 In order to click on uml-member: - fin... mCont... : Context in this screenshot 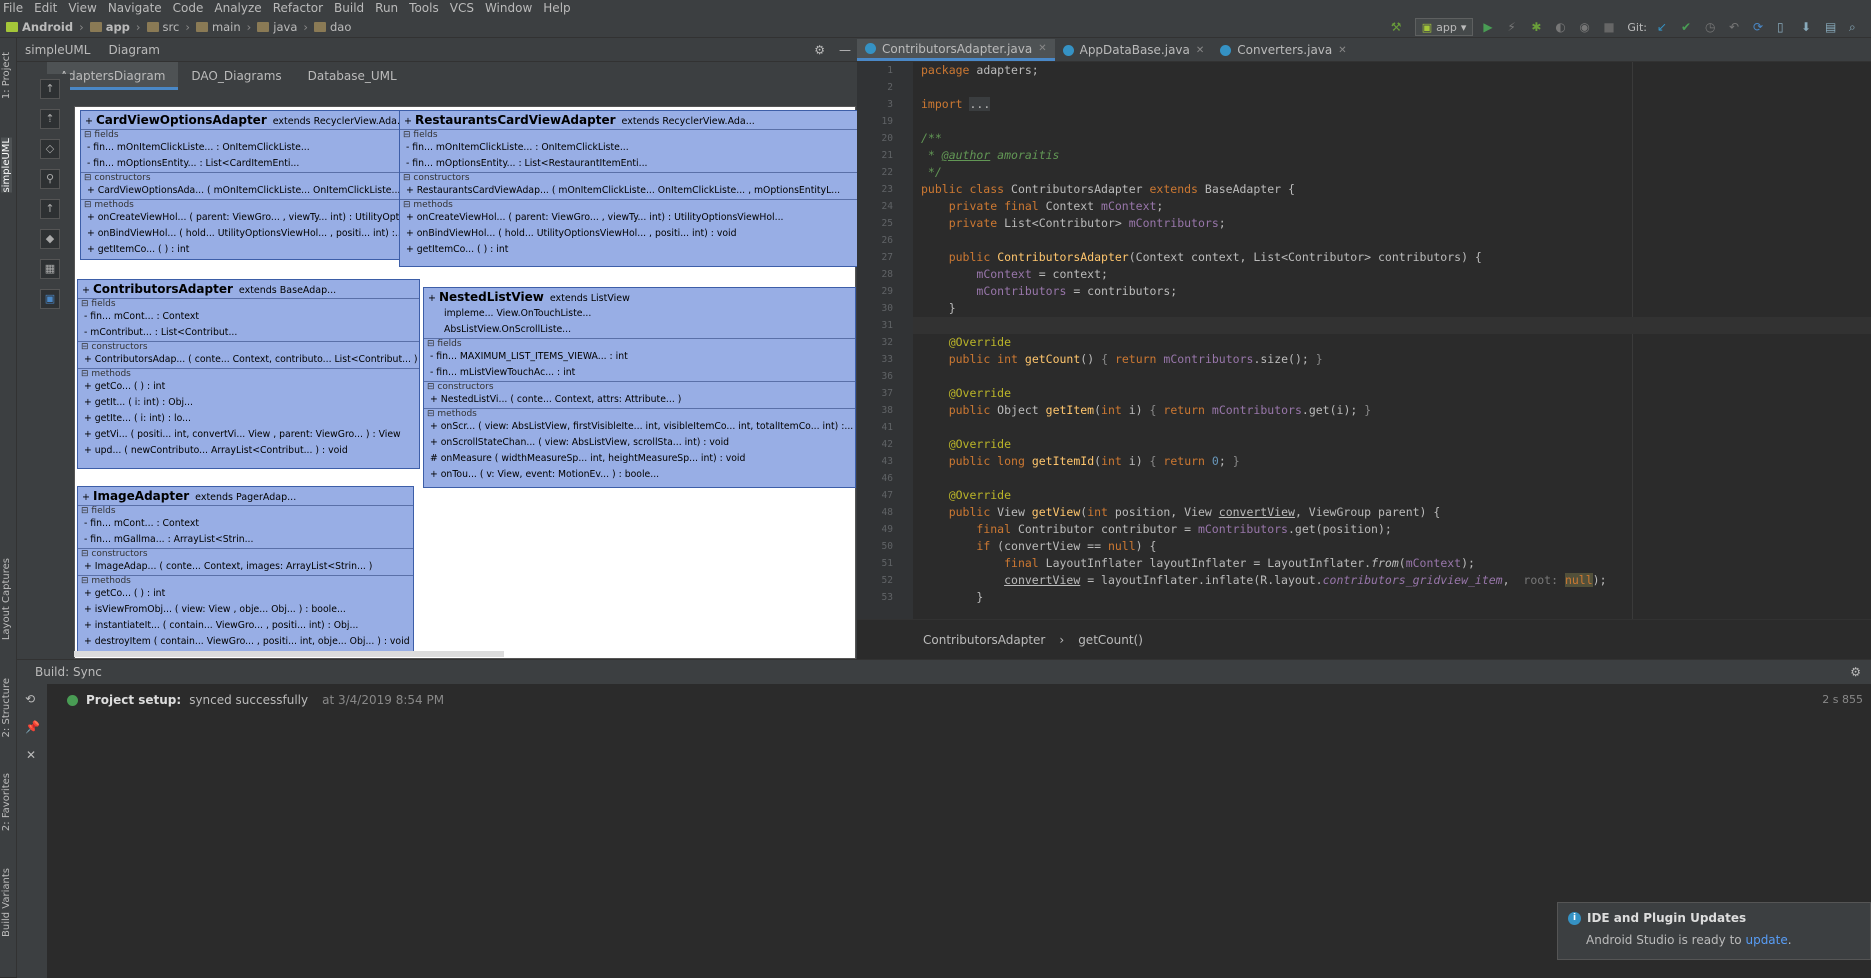, I will do `click(245, 524)`.